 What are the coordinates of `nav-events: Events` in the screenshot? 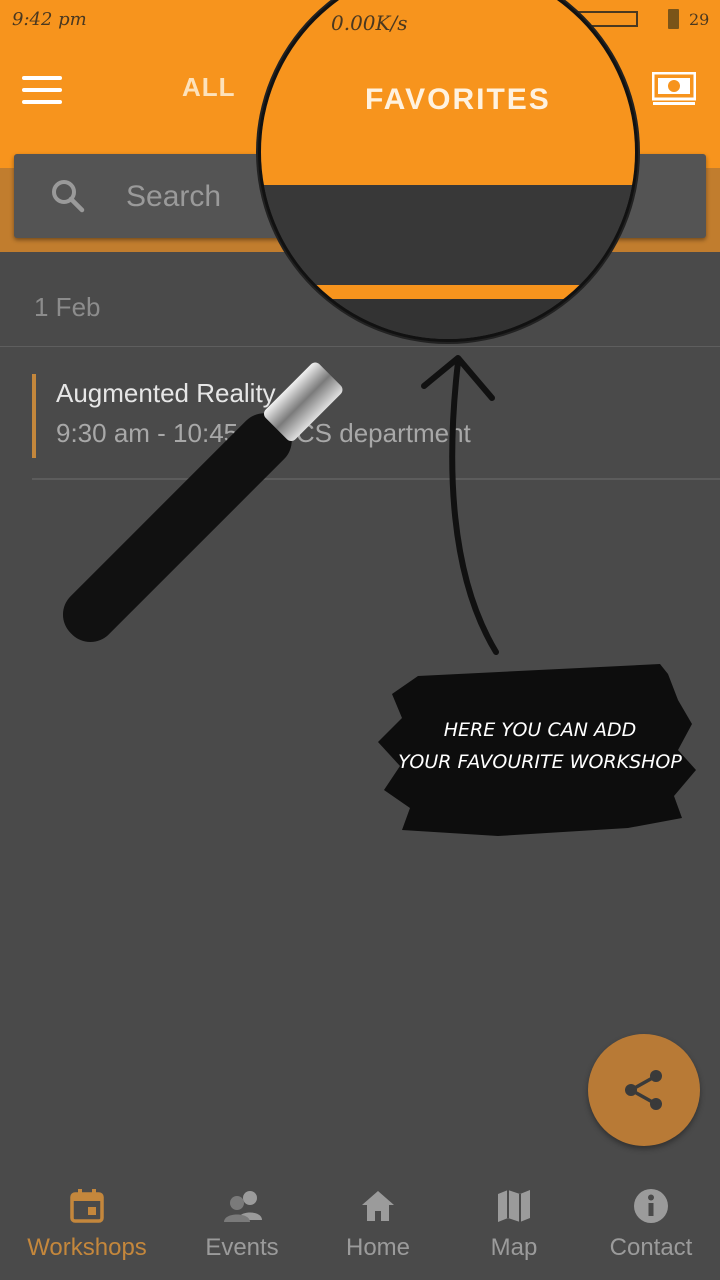 It's located at (242, 1223).